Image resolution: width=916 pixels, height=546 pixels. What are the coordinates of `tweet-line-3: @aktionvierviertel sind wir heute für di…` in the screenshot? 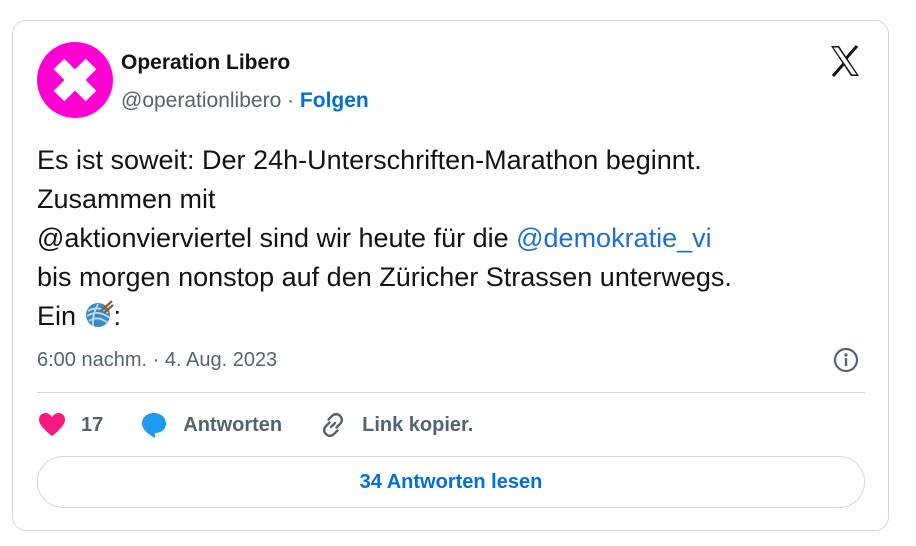 It's located at (452, 238).